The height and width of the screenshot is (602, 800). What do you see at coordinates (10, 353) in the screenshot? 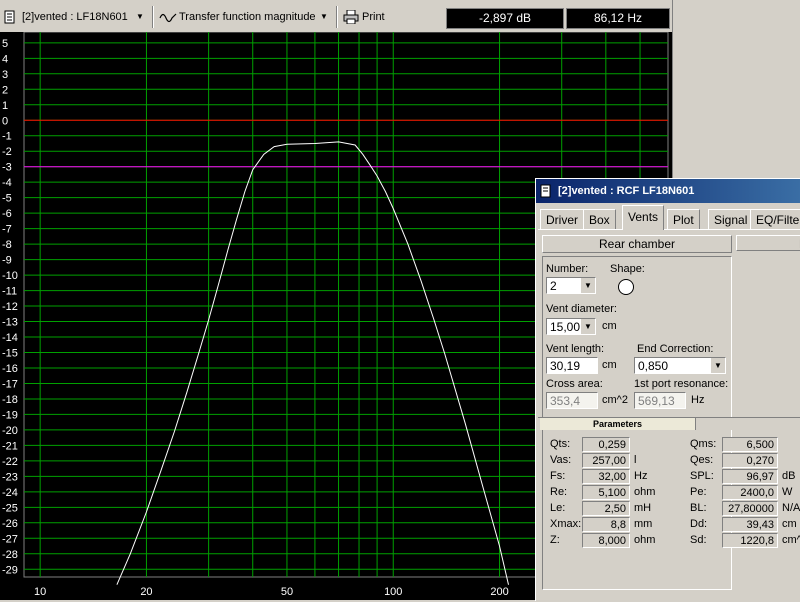
I see `y-tick-label: -15` at bounding box center [10, 353].